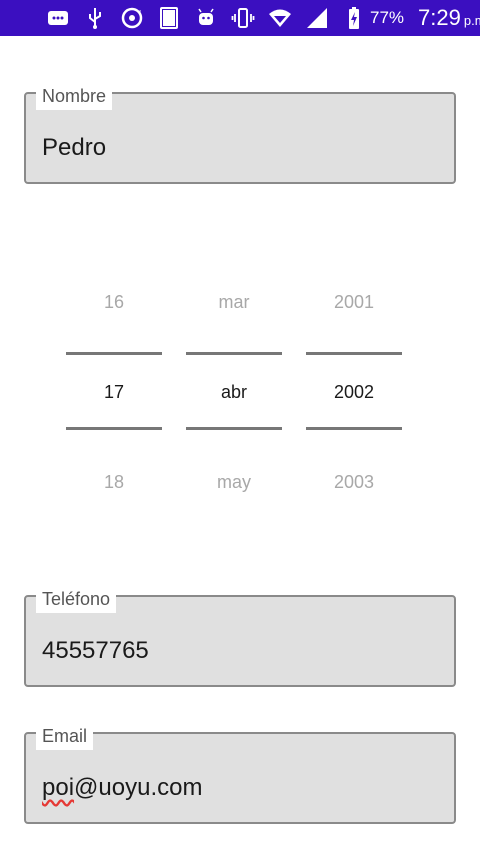  Describe the element at coordinates (169, 18) in the screenshot. I see `holy-bible-app-icon` at that location.